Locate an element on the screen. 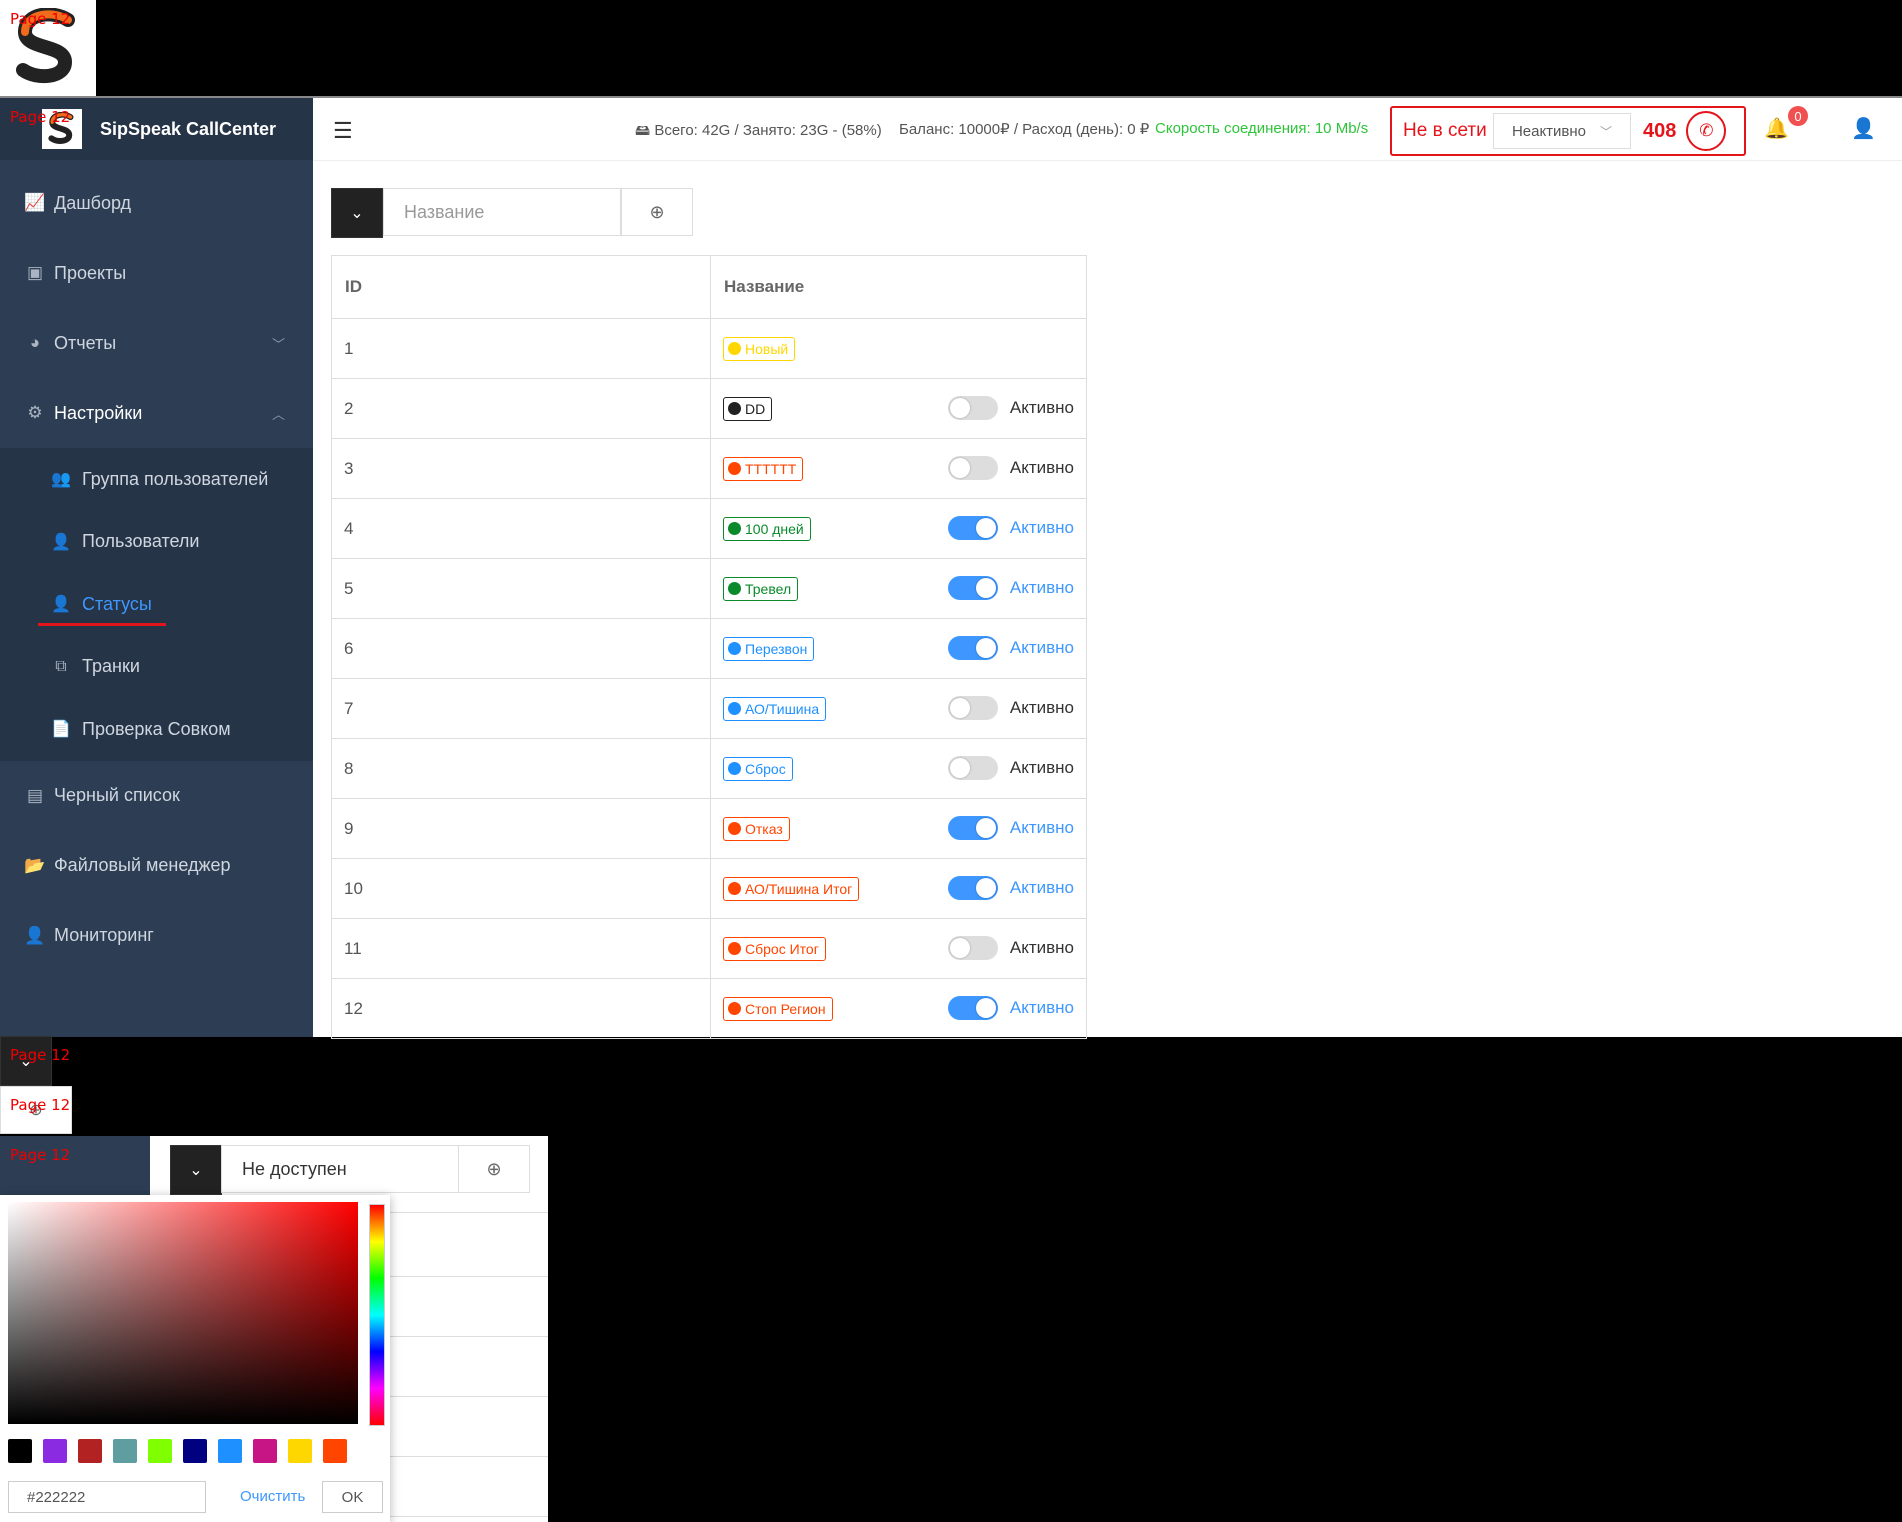 The width and height of the screenshot is (1902, 1522). user-avatar-icon: 👤 is located at coordinates (1863, 128).